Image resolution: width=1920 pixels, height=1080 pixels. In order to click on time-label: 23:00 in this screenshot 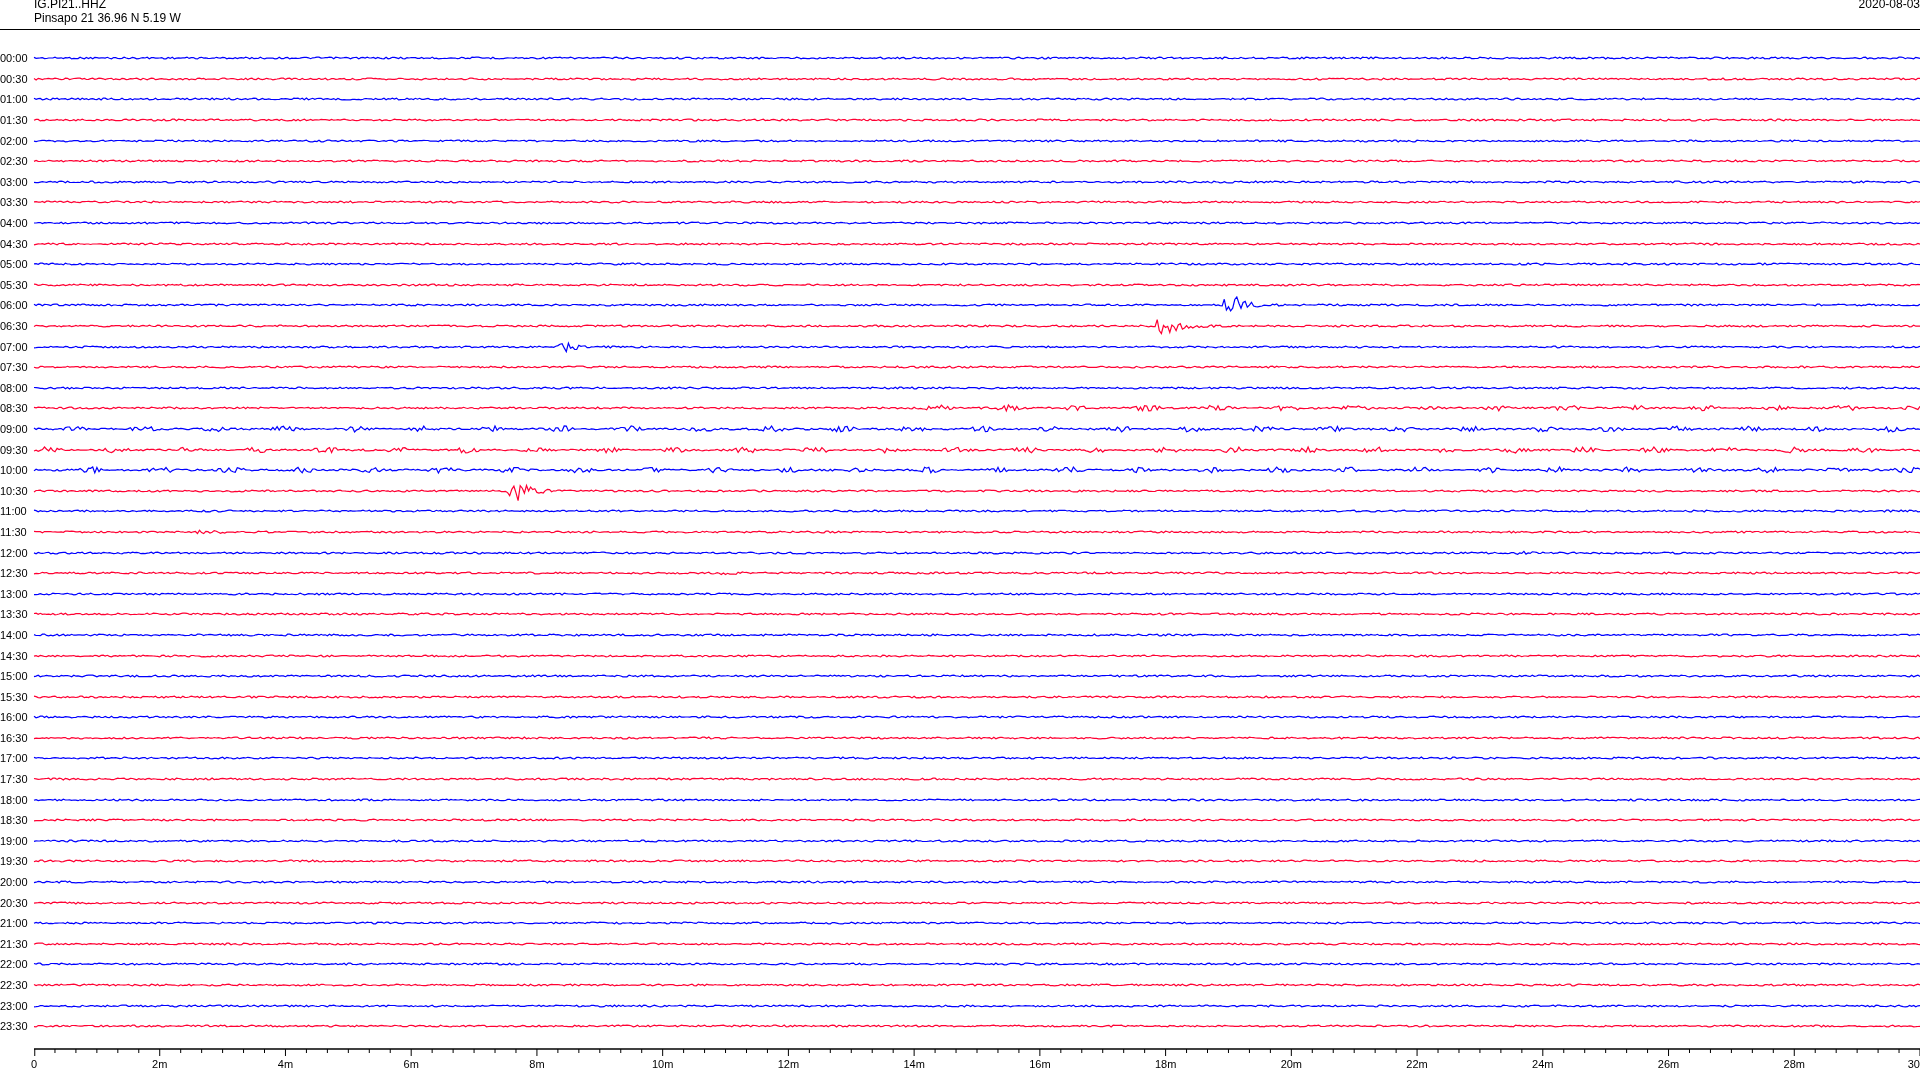, I will do `click(14, 1005)`.